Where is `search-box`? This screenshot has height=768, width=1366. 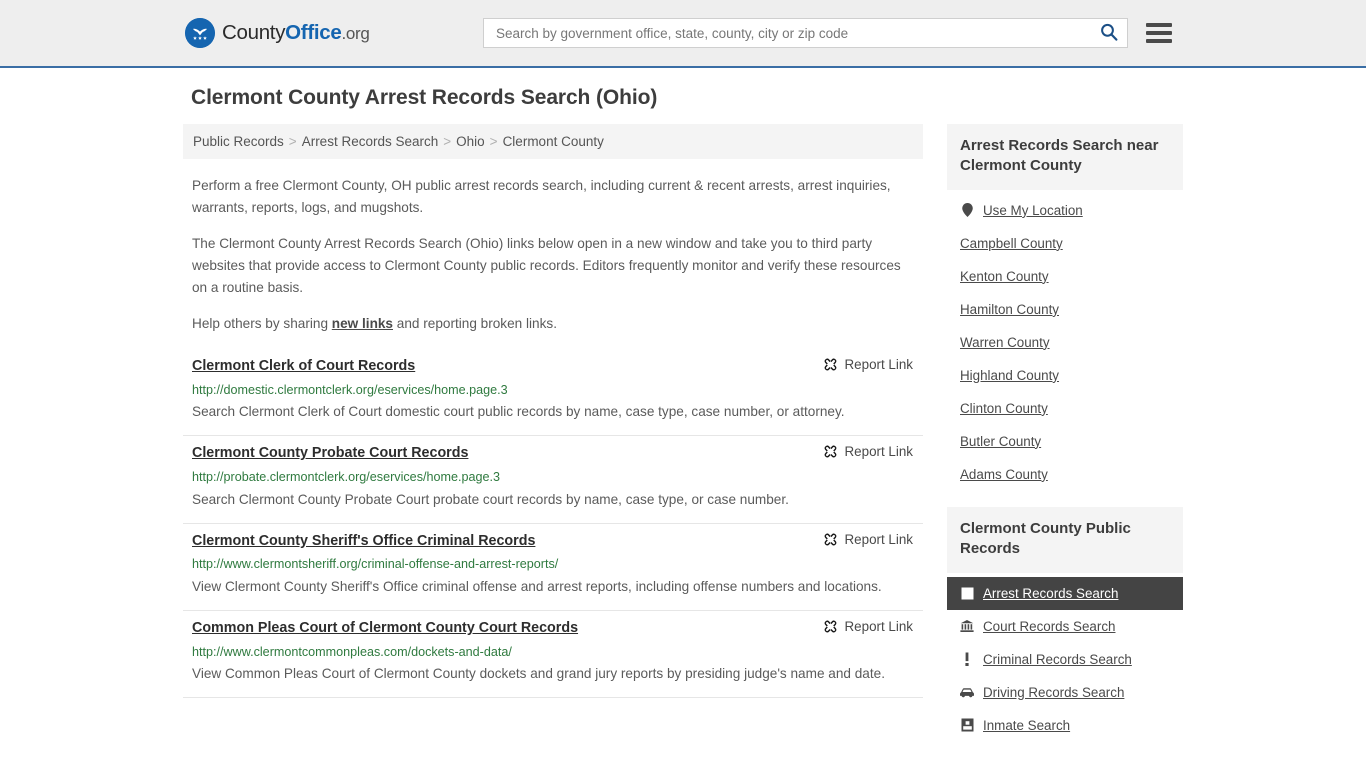 search-box is located at coordinates (805, 33).